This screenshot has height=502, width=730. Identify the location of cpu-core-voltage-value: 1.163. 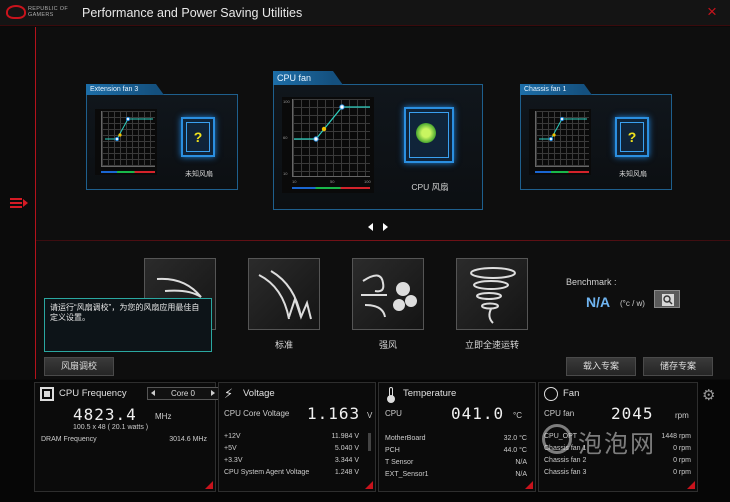
(334, 413).